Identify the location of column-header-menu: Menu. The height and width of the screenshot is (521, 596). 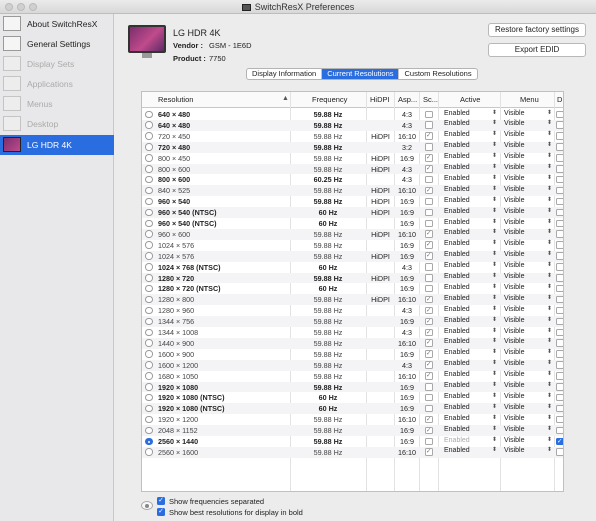
(529, 99).